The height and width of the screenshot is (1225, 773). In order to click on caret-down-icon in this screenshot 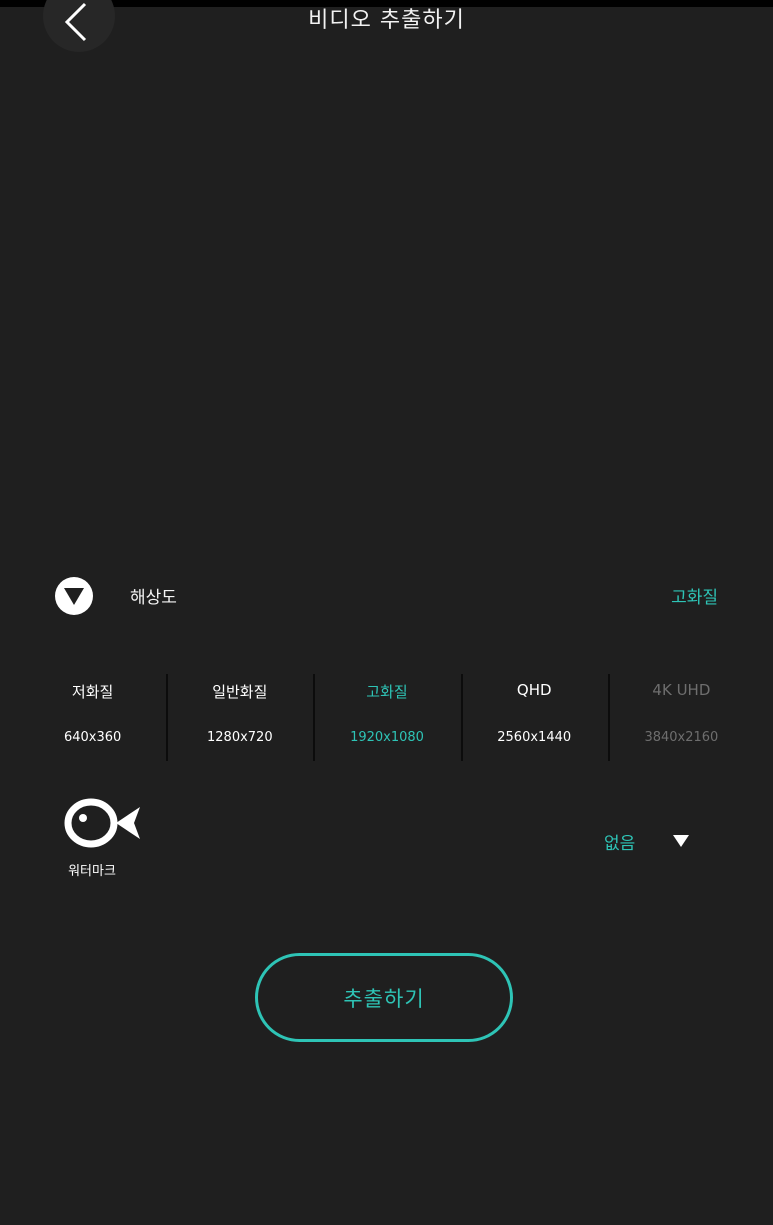, I will do `click(681, 840)`.